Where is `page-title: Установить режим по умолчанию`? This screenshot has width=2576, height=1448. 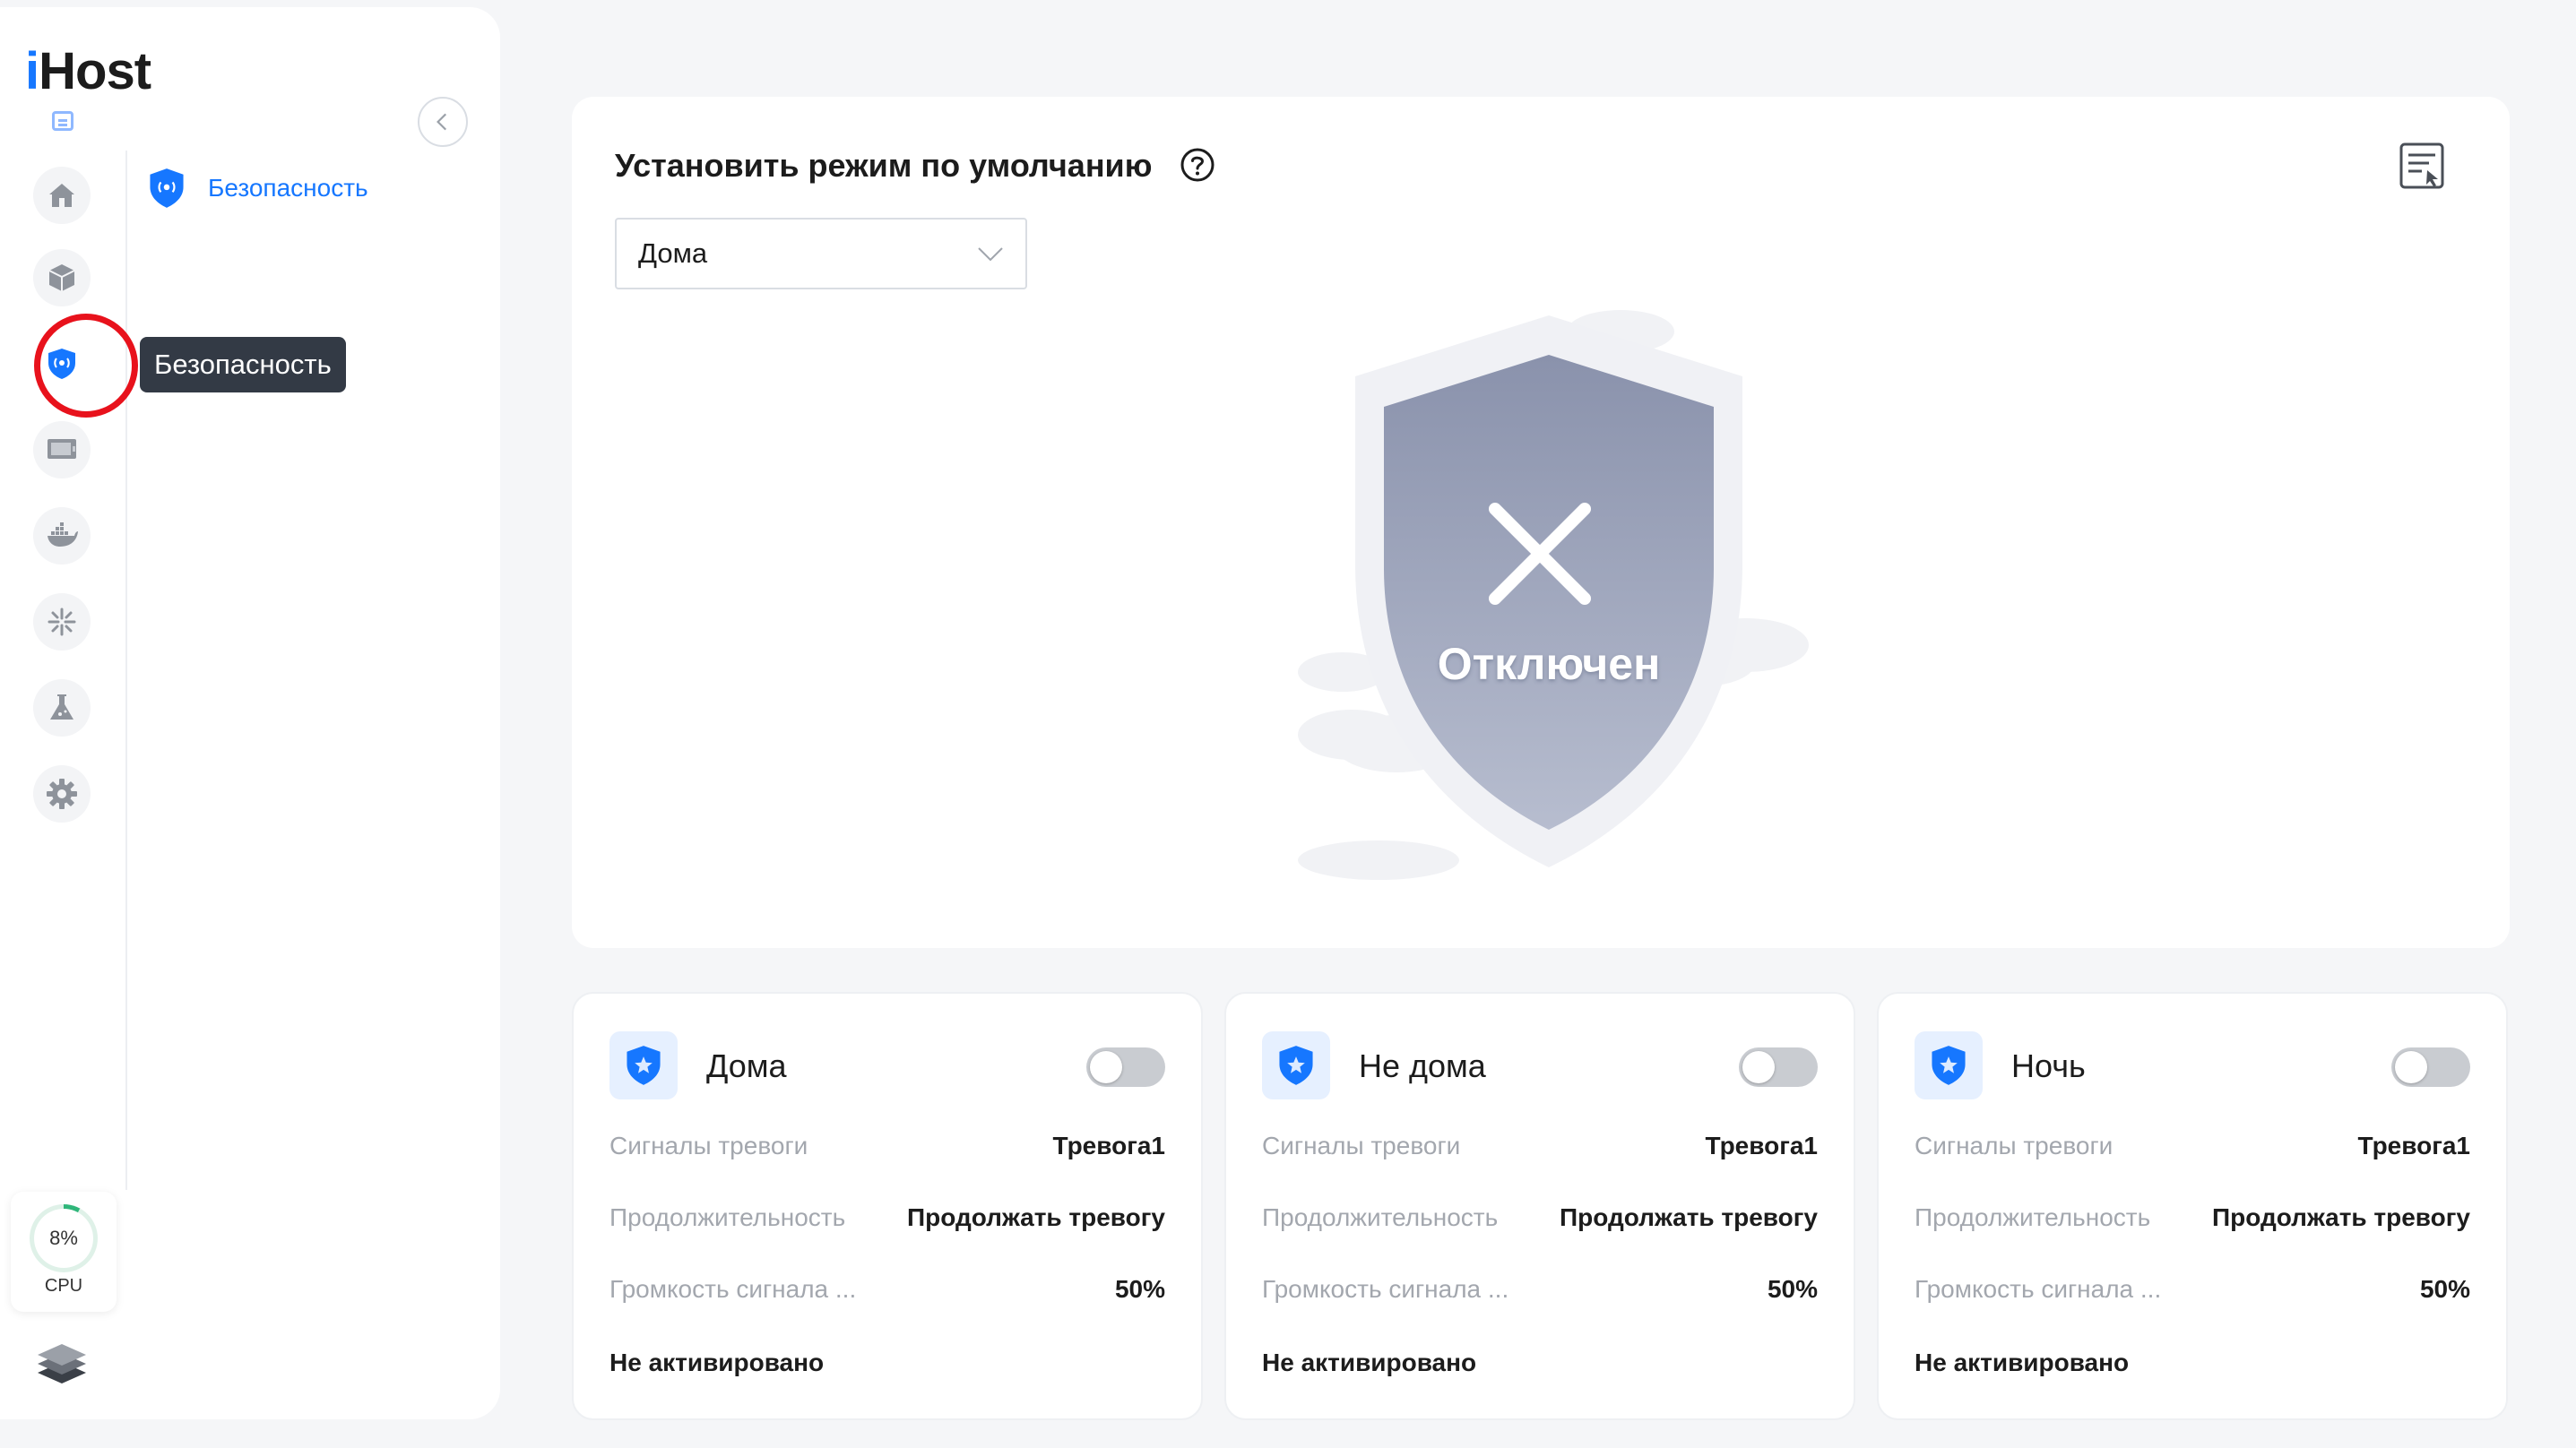
page-title: Установить режим по умолчанию is located at coordinates (884, 165).